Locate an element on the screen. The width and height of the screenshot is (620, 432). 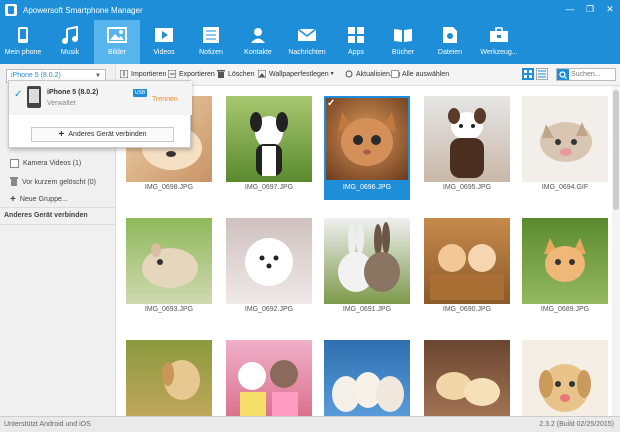
photo-item: IMG_0692.JPG is located at coordinates (269, 270).